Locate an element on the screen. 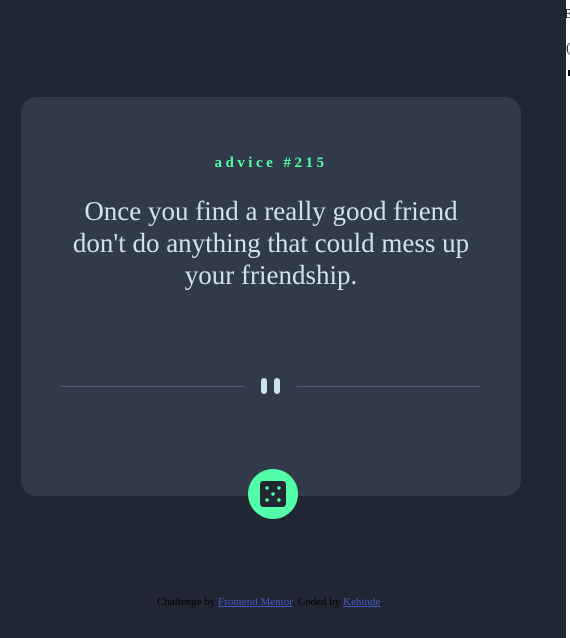 The image size is (570, 638). divider-line-right is located at coordinates (389, 386).